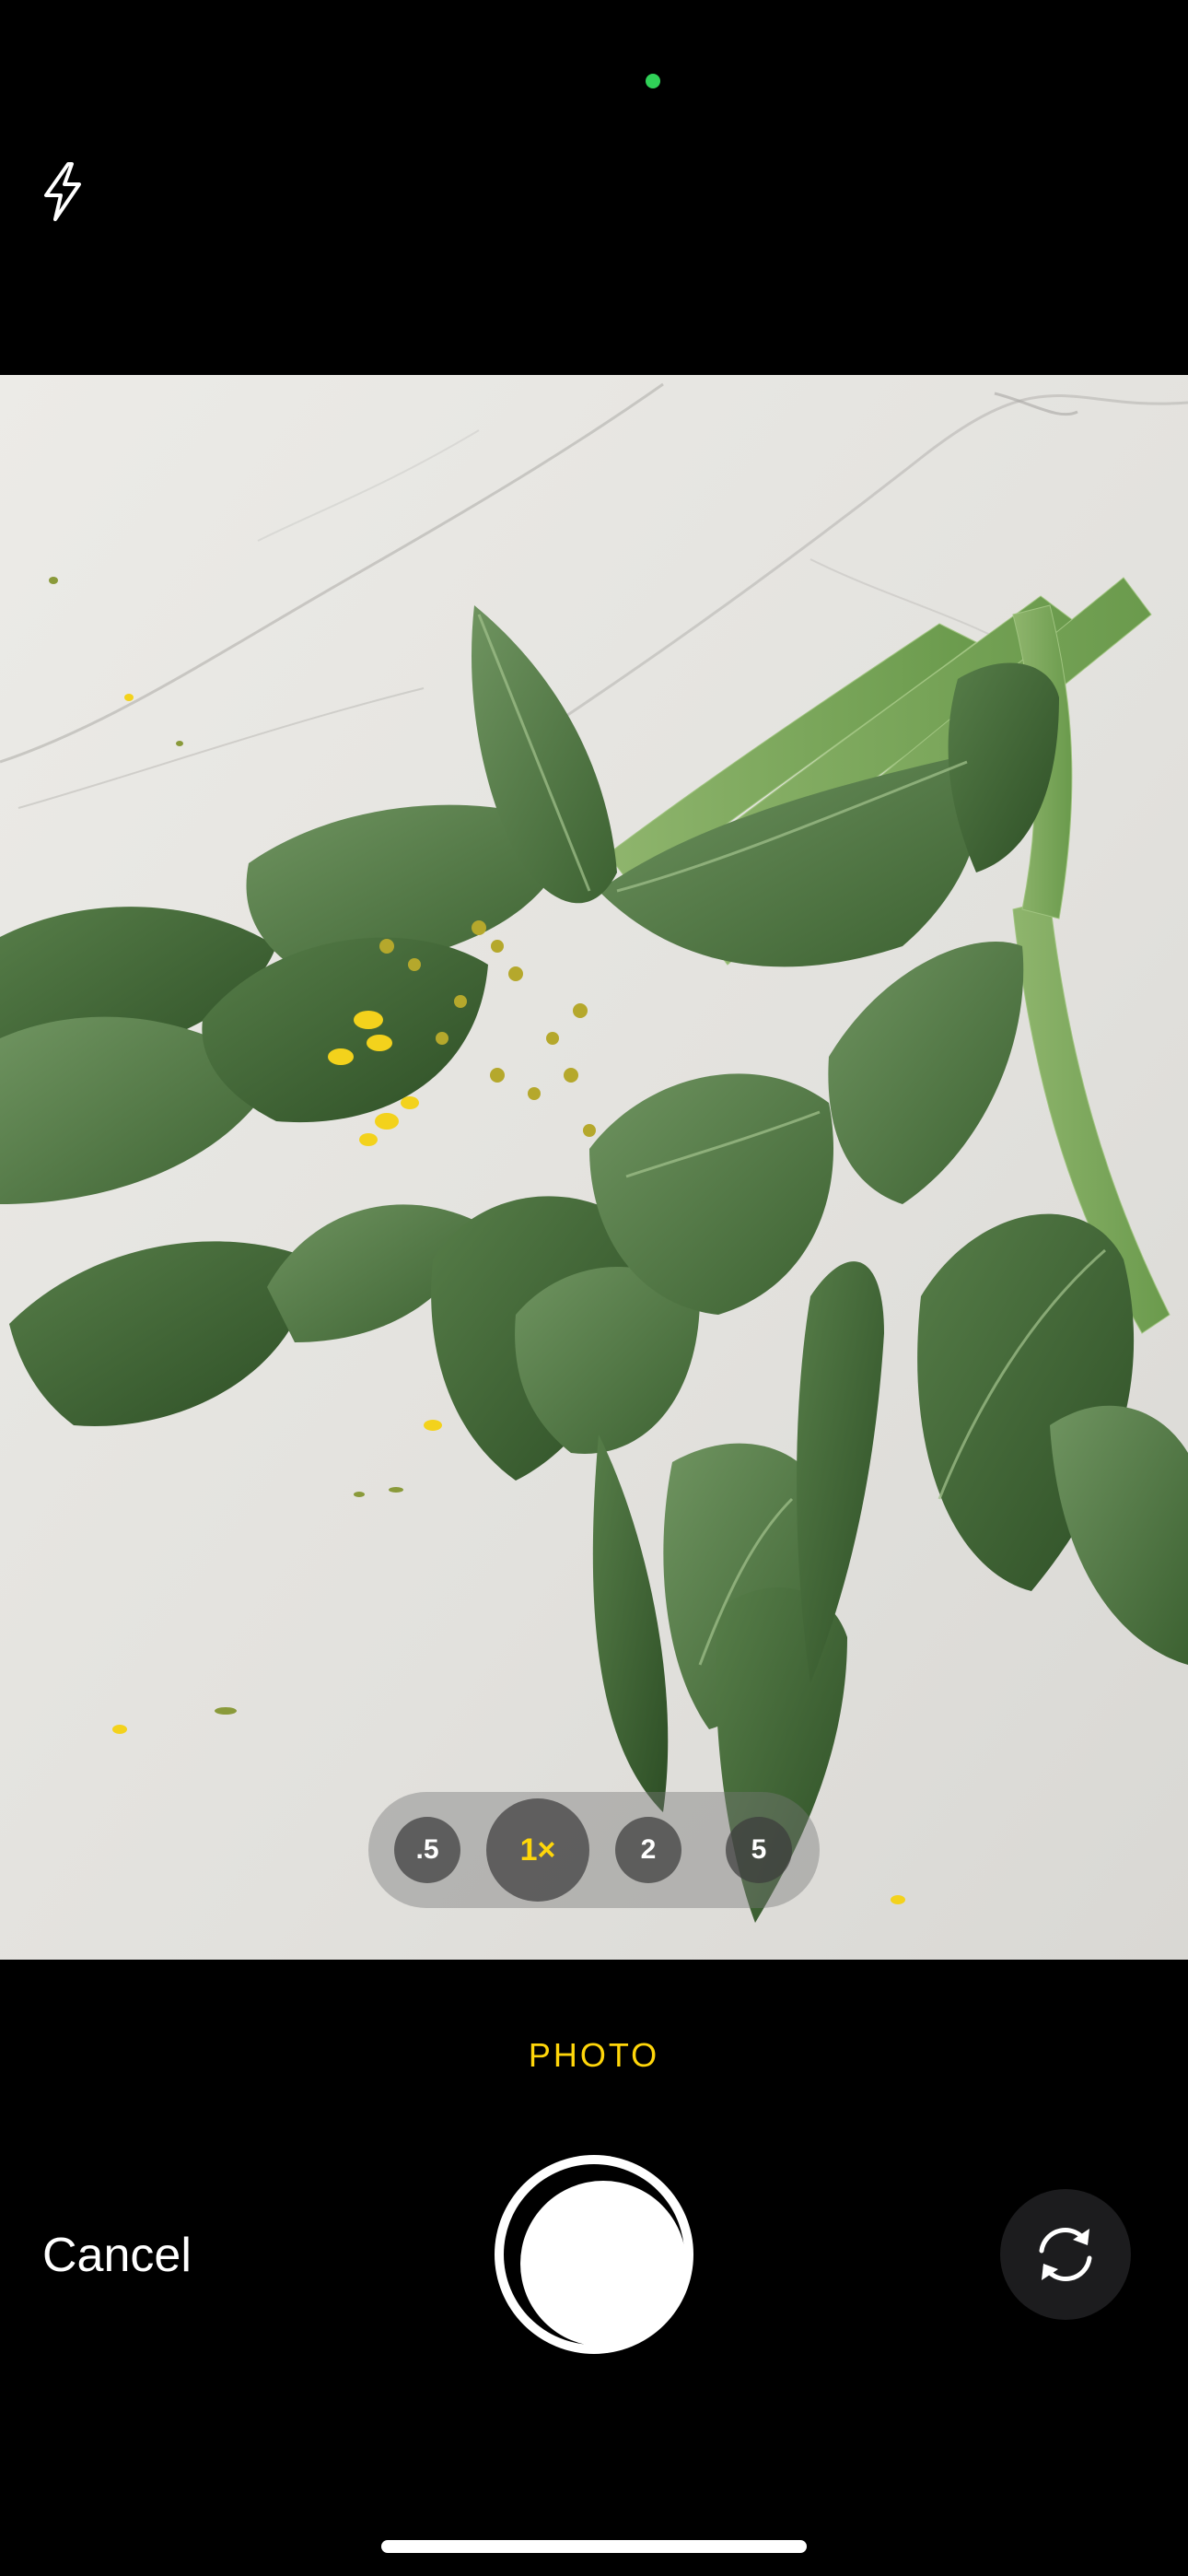 The image size is (1188, 2576). I want to click on flash-button, so click(63, 191).